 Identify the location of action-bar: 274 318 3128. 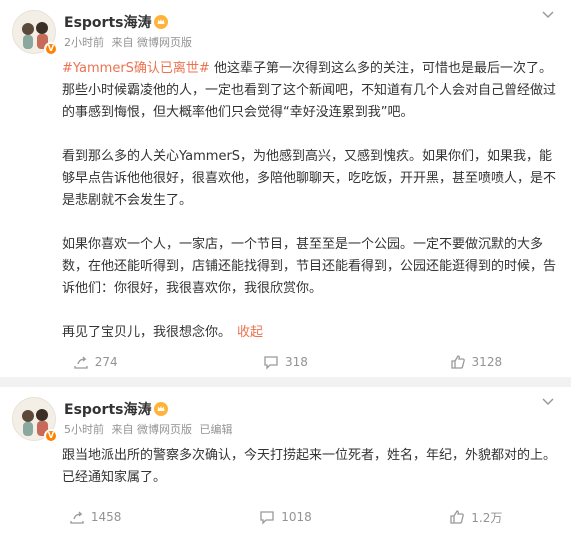
(285, 362).